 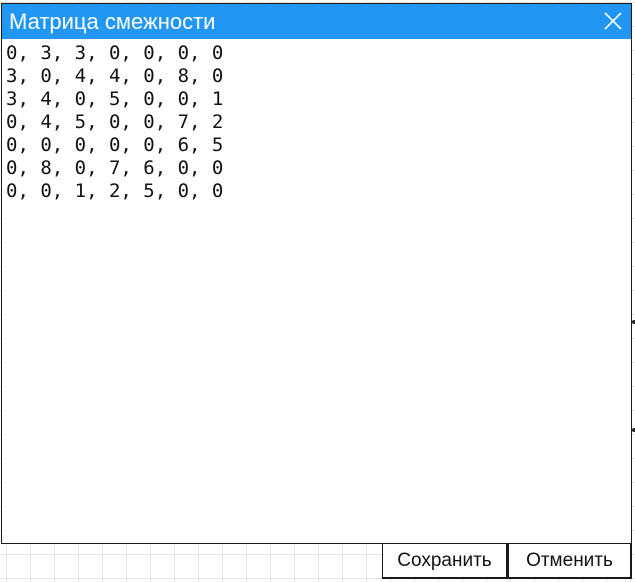 What do you see at coordinates (445, 561) in the screenshot?
I see `save-button: Сохранить` at bounding box center [445, 561].